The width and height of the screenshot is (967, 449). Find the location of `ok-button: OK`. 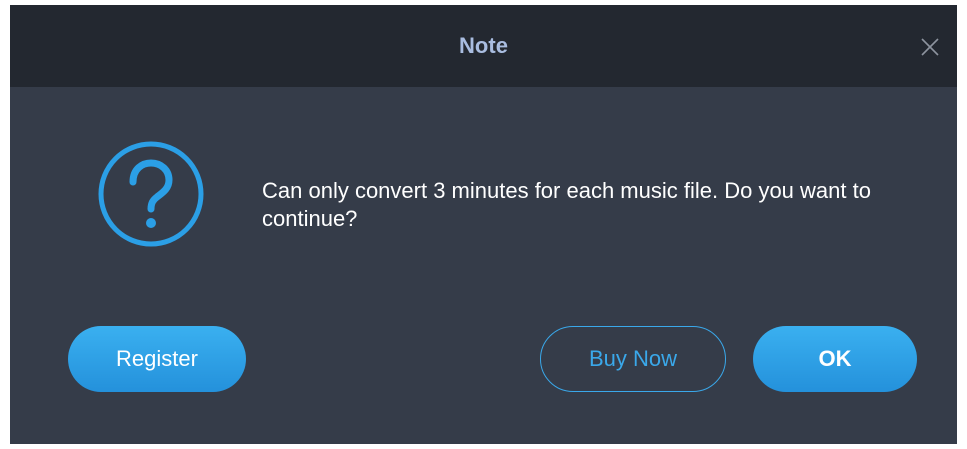

ok-button: OK is located at coordinates (835, 359).